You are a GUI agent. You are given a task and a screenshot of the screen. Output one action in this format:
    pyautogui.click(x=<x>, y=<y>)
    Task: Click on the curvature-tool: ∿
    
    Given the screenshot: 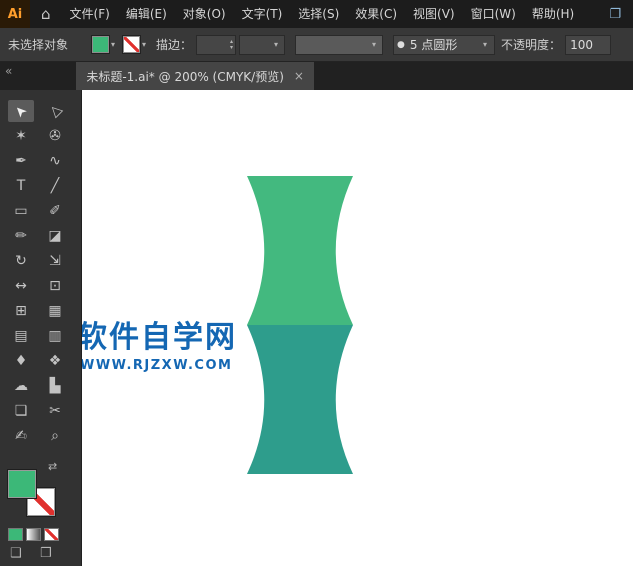 What is the action you would take?
    pyautogui.click(x=55, y=161)
    